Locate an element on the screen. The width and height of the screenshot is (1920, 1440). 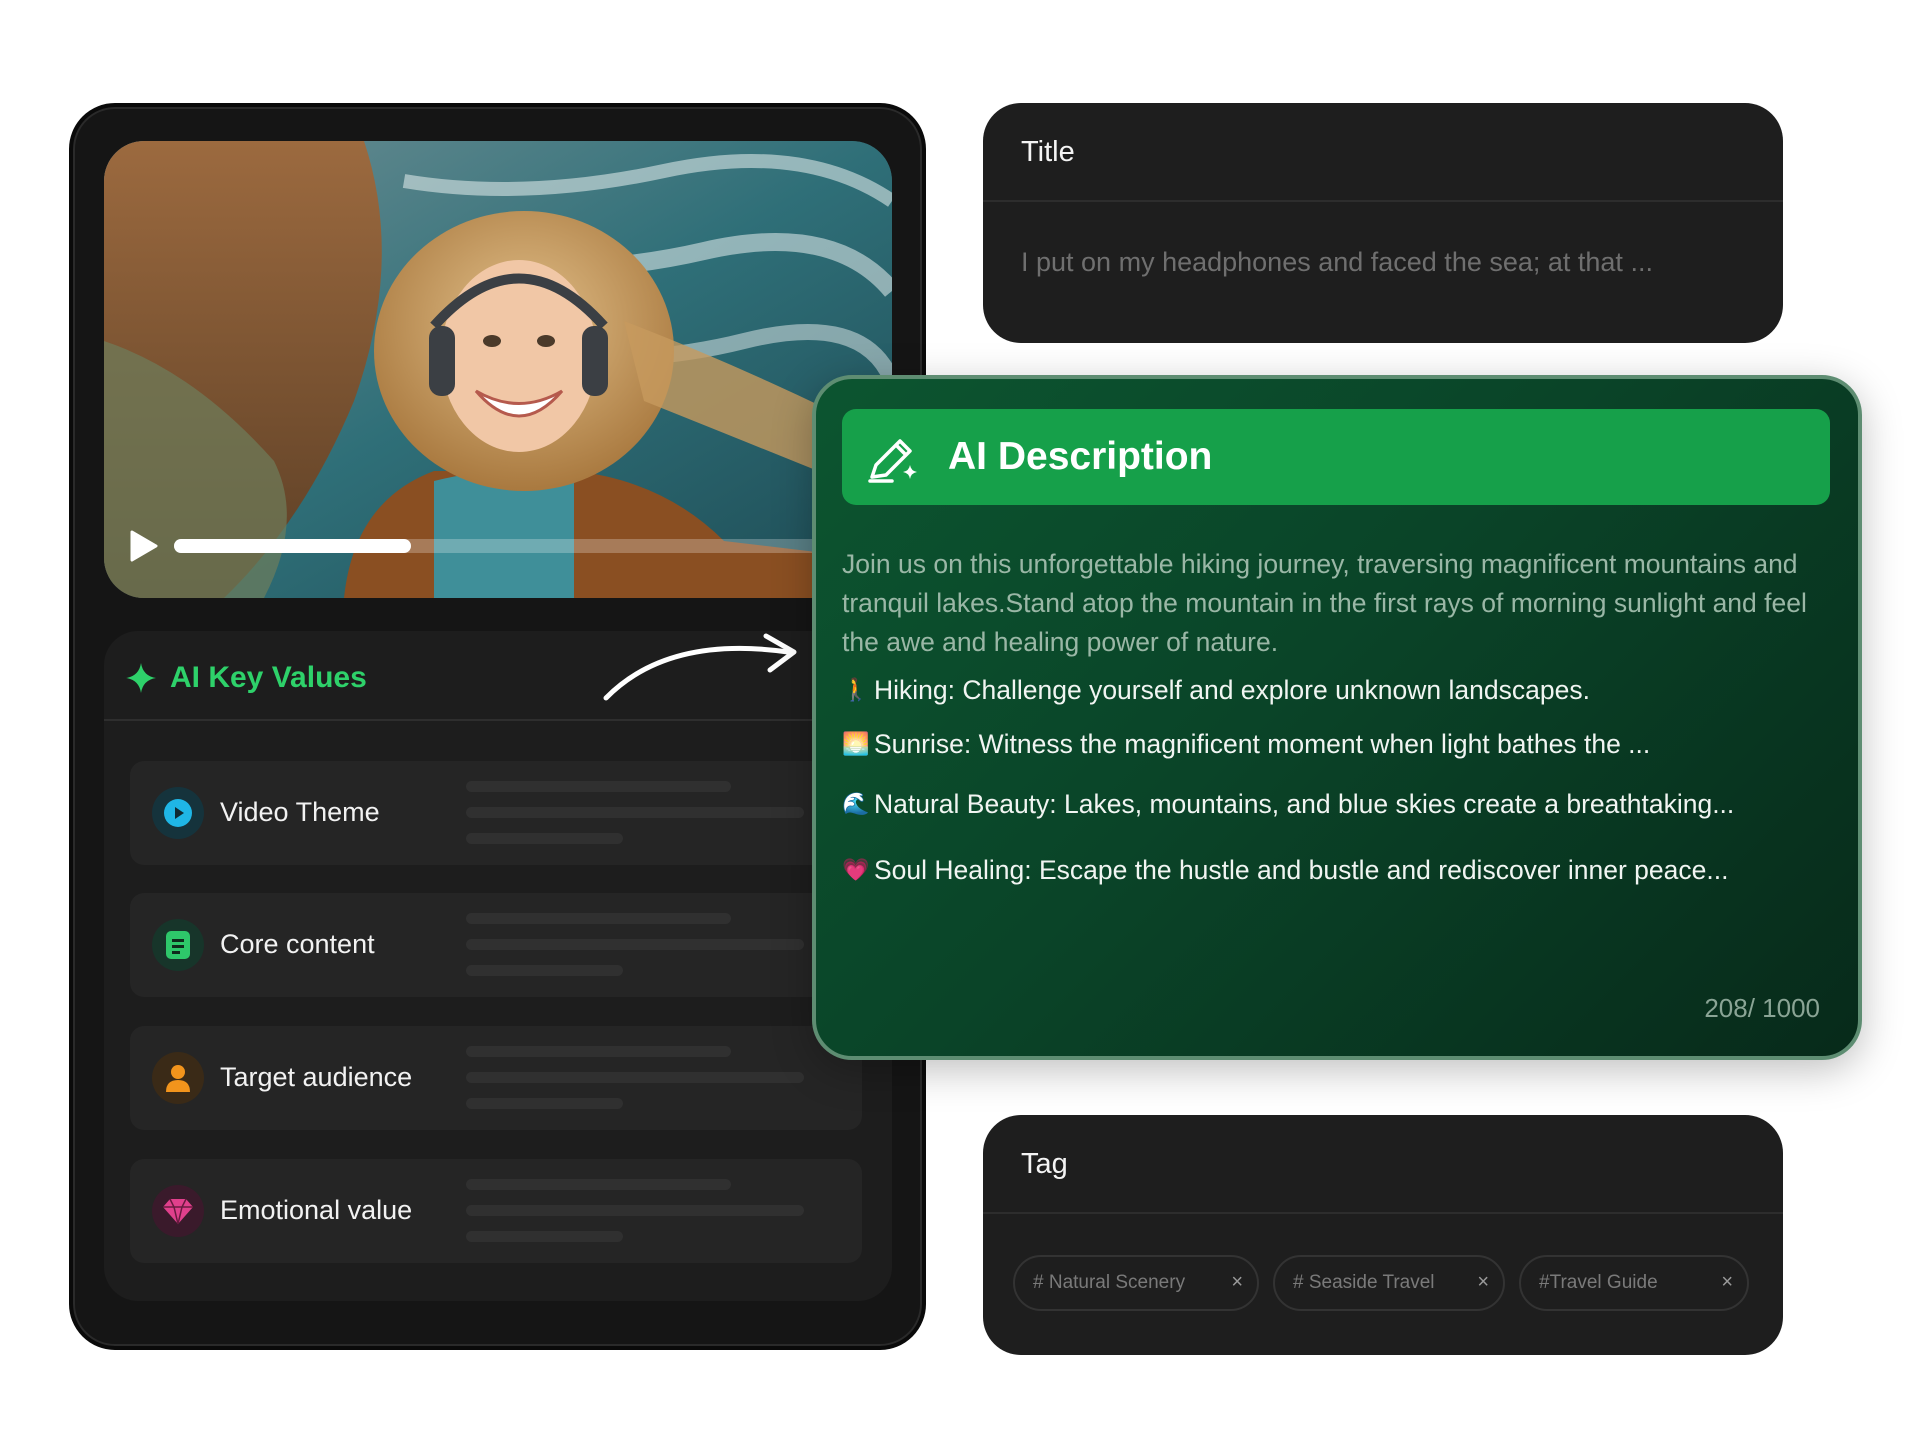
sunrise-icon: 🌅 is located at coordinates (856, 743).